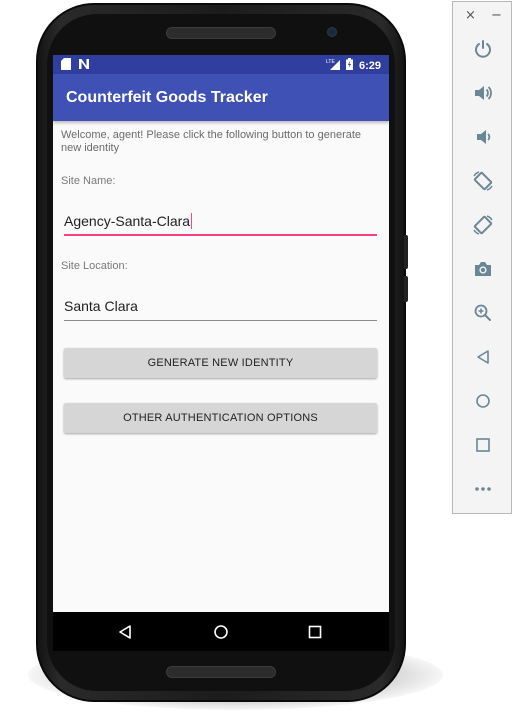 The height and width of the screenshot is (714, 513). Describe the element at coordinates (369, 65) in the screenshot. I see `status-time: 6:29` at that location.